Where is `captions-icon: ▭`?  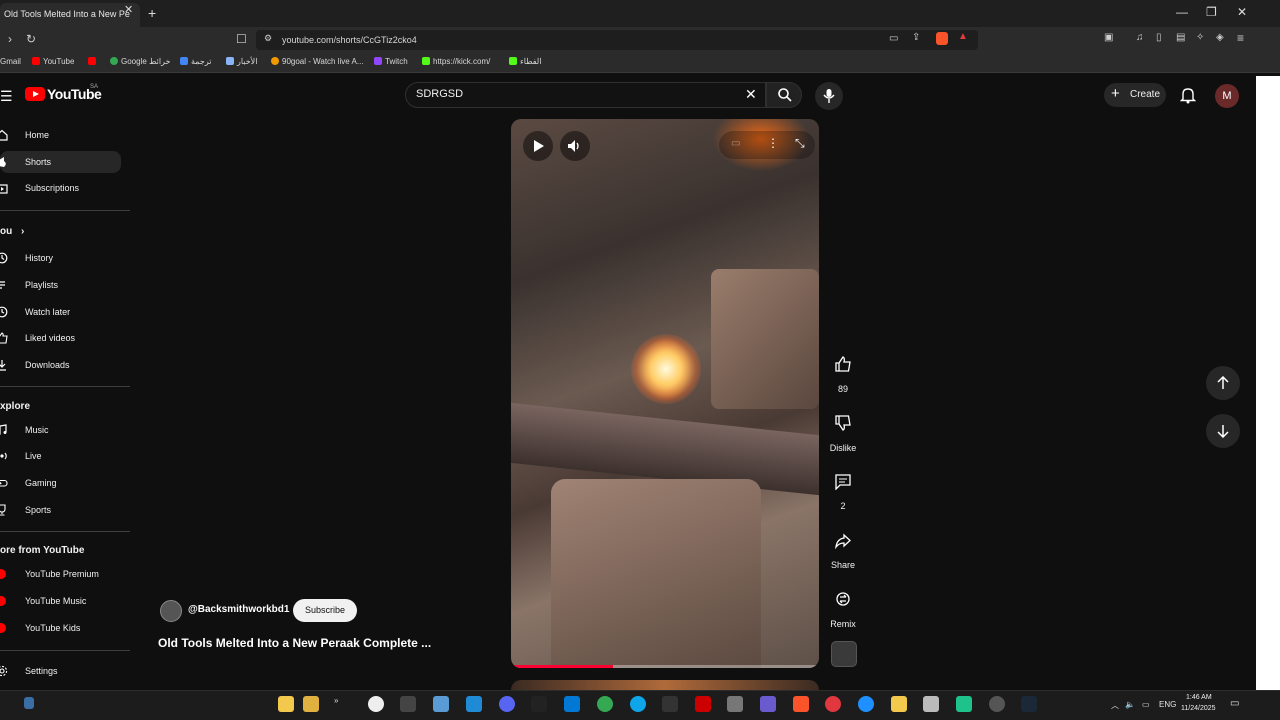
captions-icon: ▭ is located at coordinates (735, 143).